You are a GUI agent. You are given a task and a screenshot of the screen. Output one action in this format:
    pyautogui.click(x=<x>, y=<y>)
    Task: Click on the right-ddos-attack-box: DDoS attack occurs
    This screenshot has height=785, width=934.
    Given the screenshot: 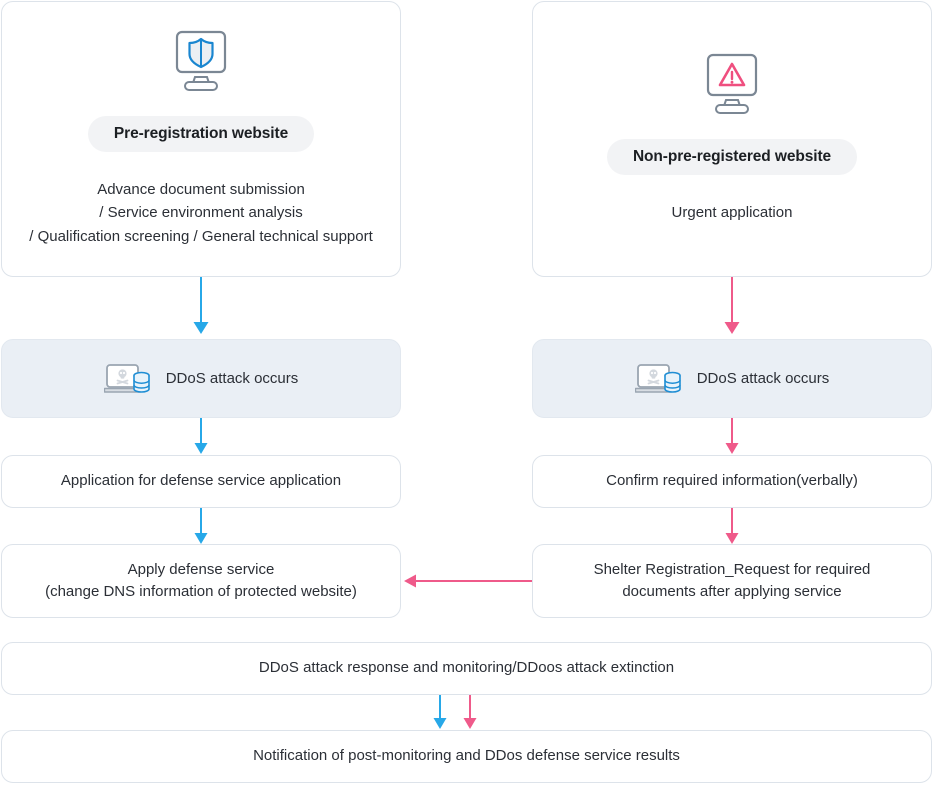 What is the action you would take?
    pyautogui.click(x=732, y=378)
    